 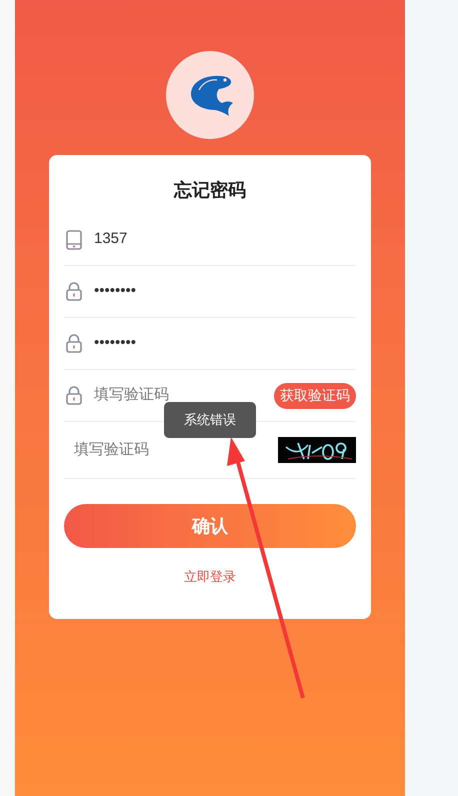 I want to click on page-title: 忘记密码, so click(x=210, y=190).